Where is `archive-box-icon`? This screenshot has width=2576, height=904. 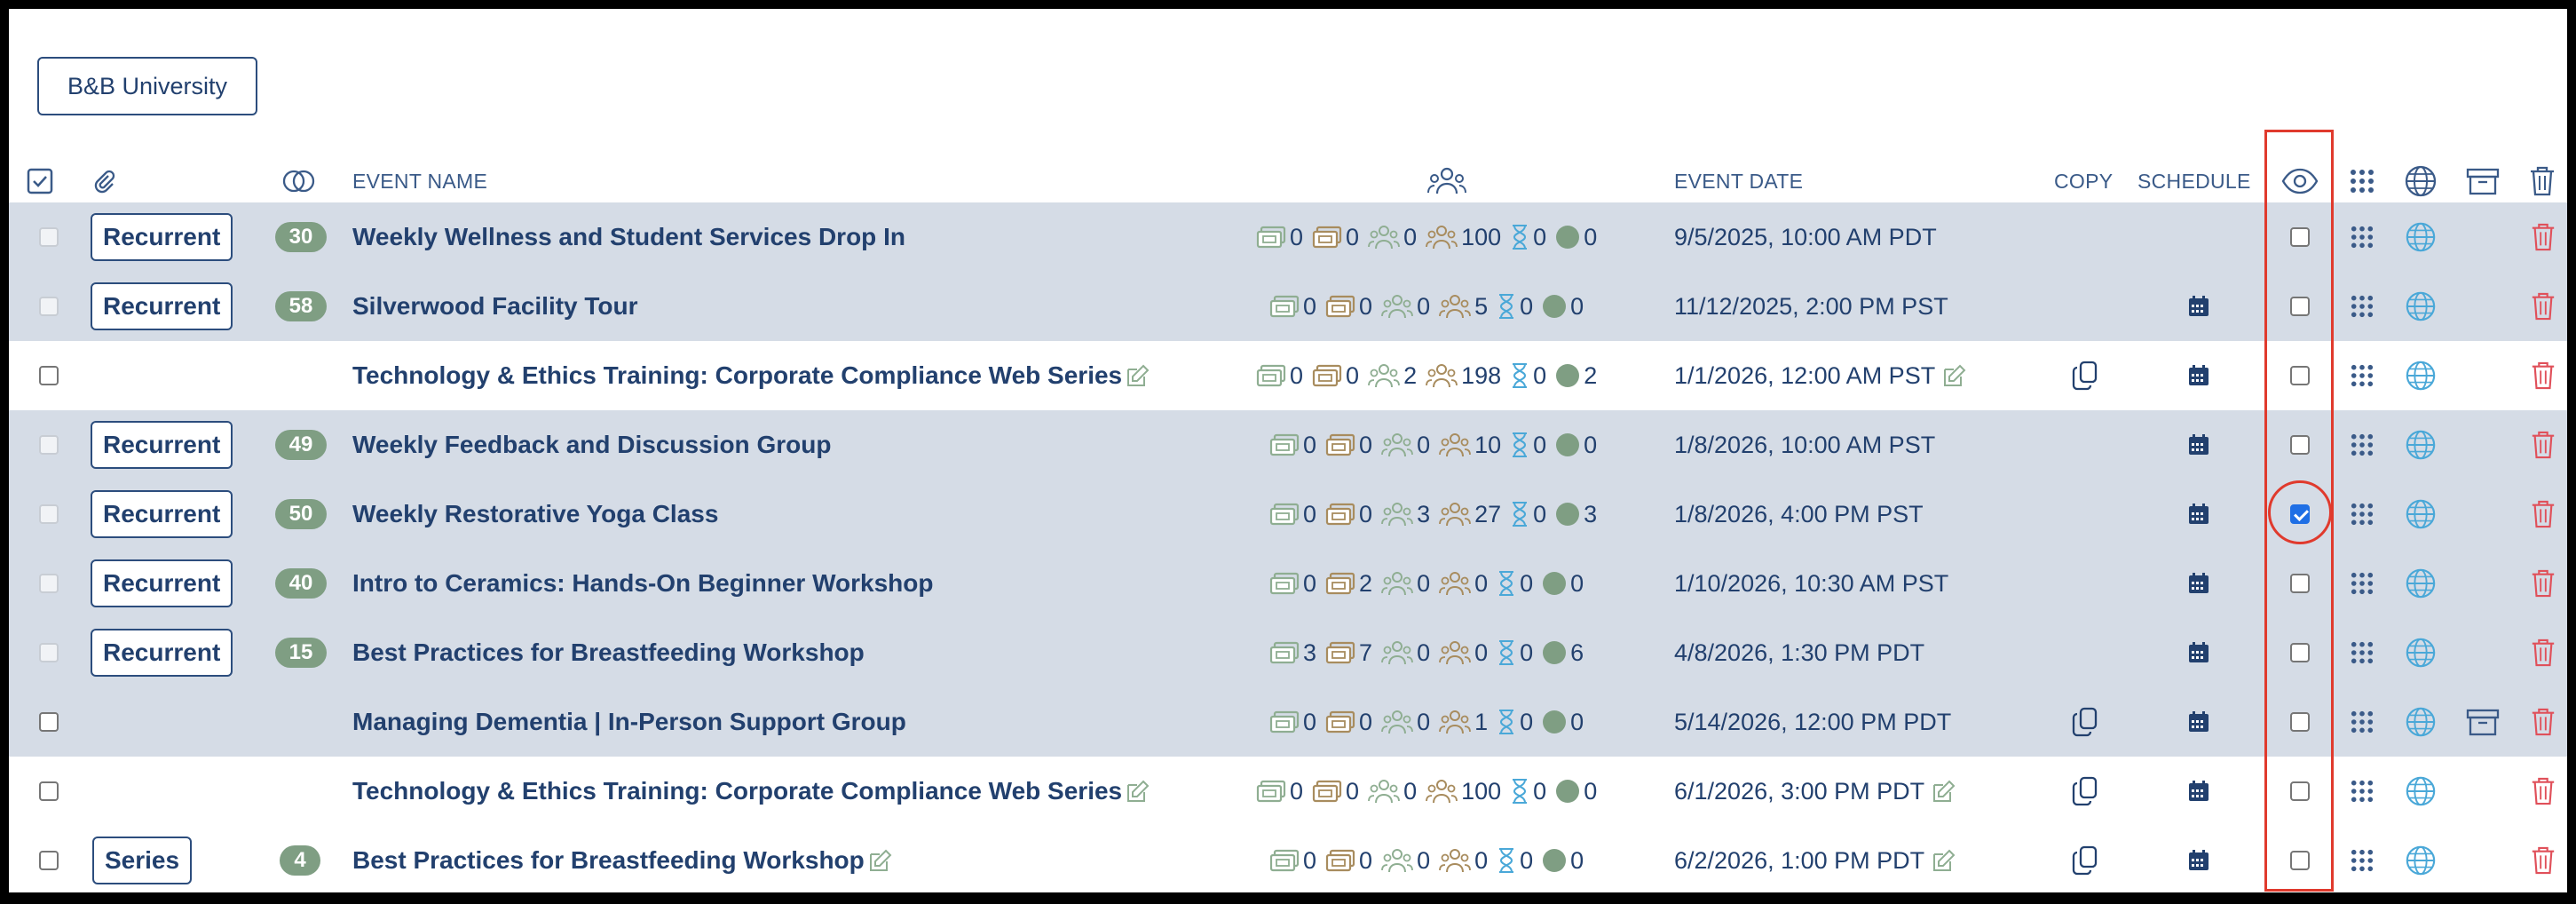
archive-box-icon is located at coordinates (2483, 722).